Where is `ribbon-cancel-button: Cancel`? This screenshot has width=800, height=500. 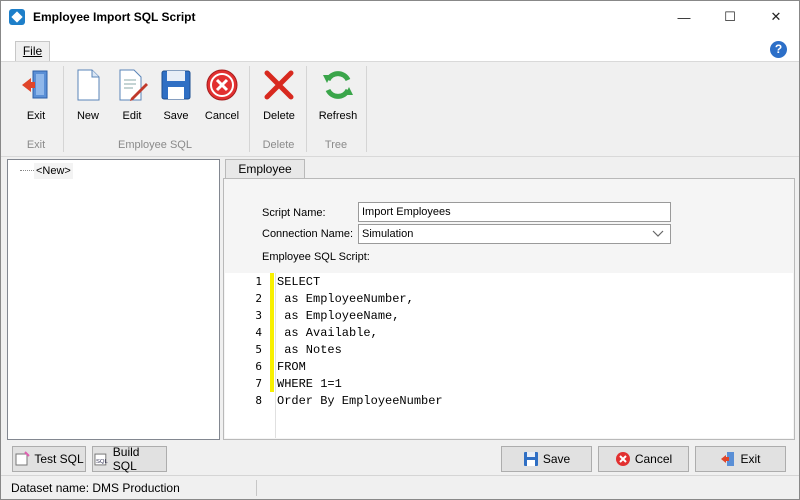
ribbon-cancel-button: Cancel is located at coordinates (222, 96).